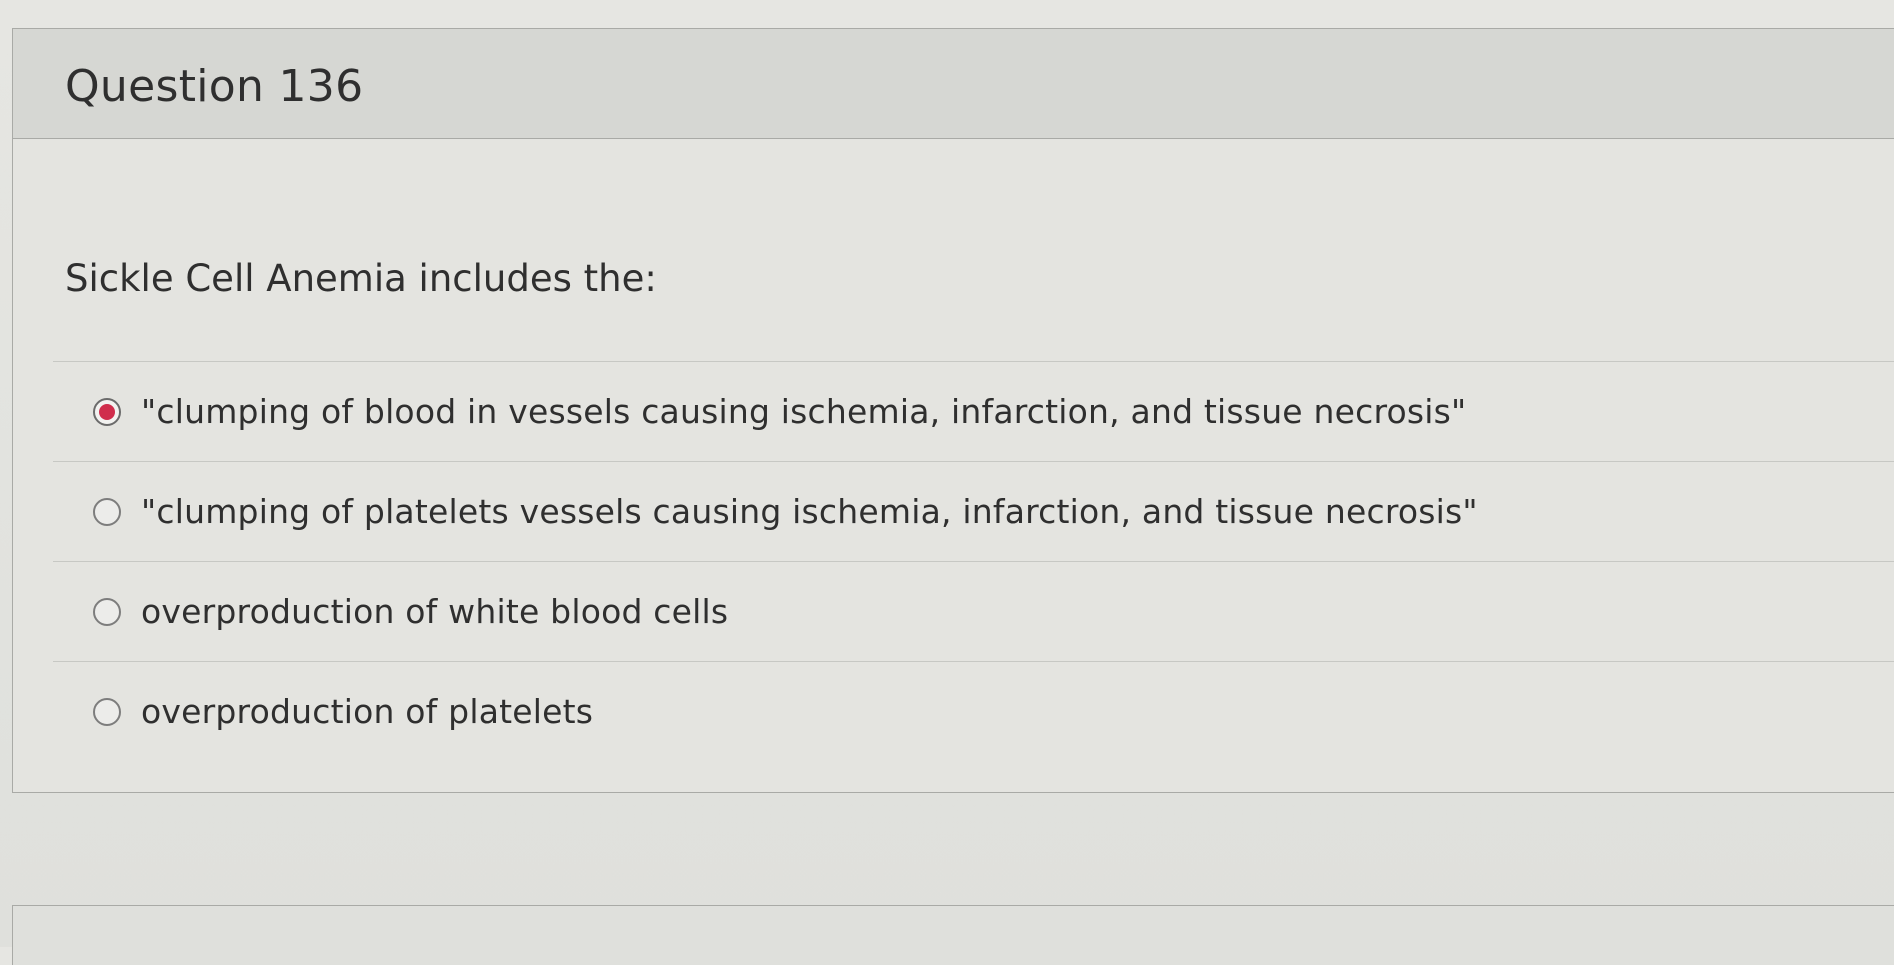  Describe the element at coordinates (973, 611) in the screenshot. I see `answer-option: overproduction of white blood cells` at that location.